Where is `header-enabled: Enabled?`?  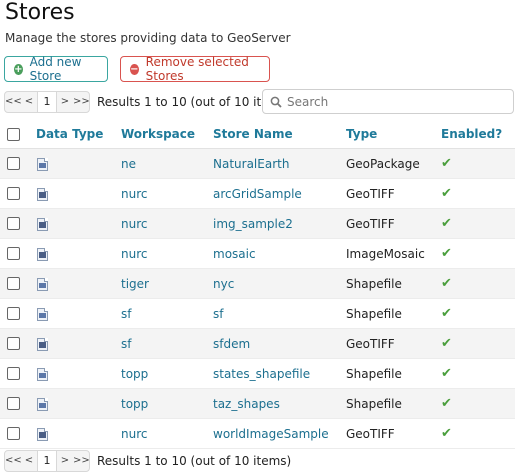
header-enabled: Enabled? is located at coordinates (471, 134).